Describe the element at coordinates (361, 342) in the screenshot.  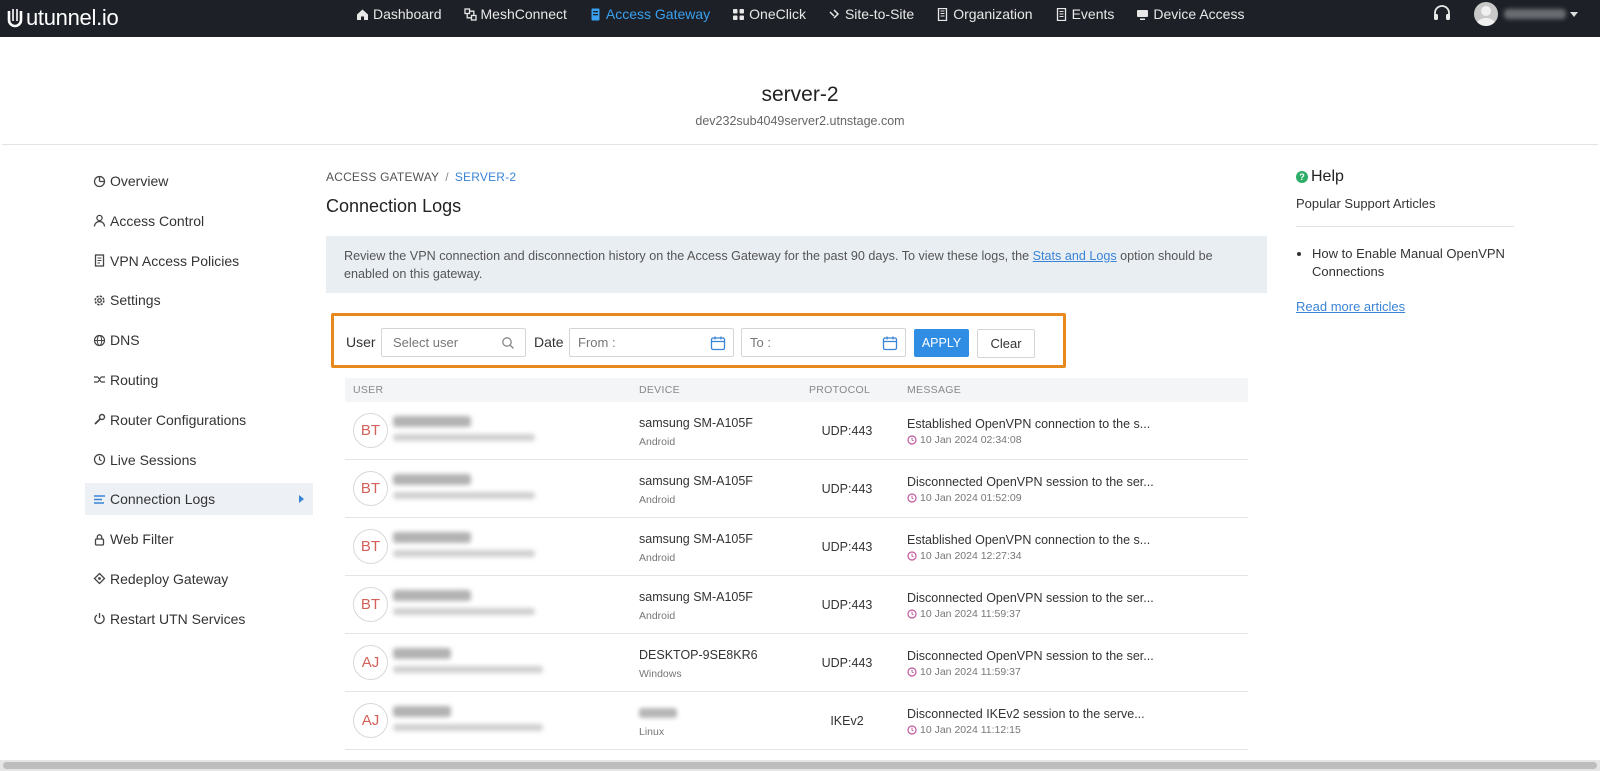
I see `user-filter-label: User` at that location.